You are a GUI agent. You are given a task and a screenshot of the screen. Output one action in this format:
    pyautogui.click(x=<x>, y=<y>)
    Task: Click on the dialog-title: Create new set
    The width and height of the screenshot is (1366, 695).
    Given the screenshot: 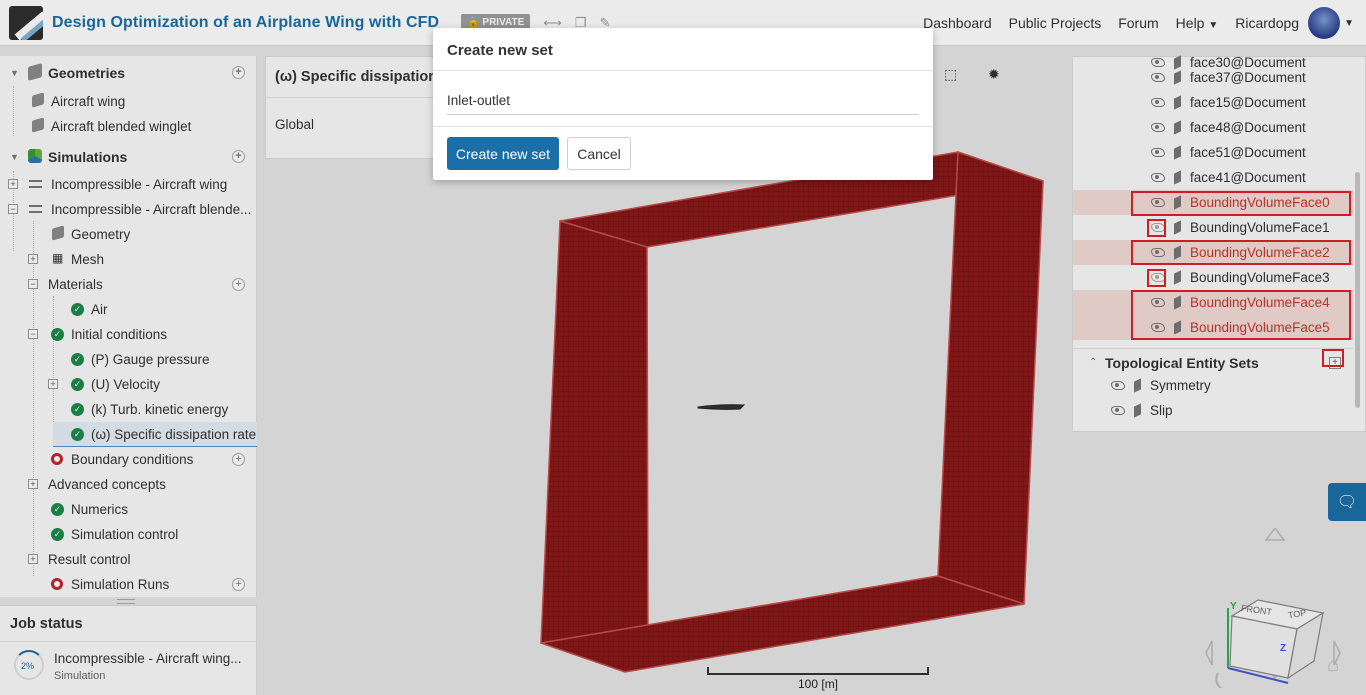 What is the action you would take?
    pyautogui.click(x=500, y=50)
    